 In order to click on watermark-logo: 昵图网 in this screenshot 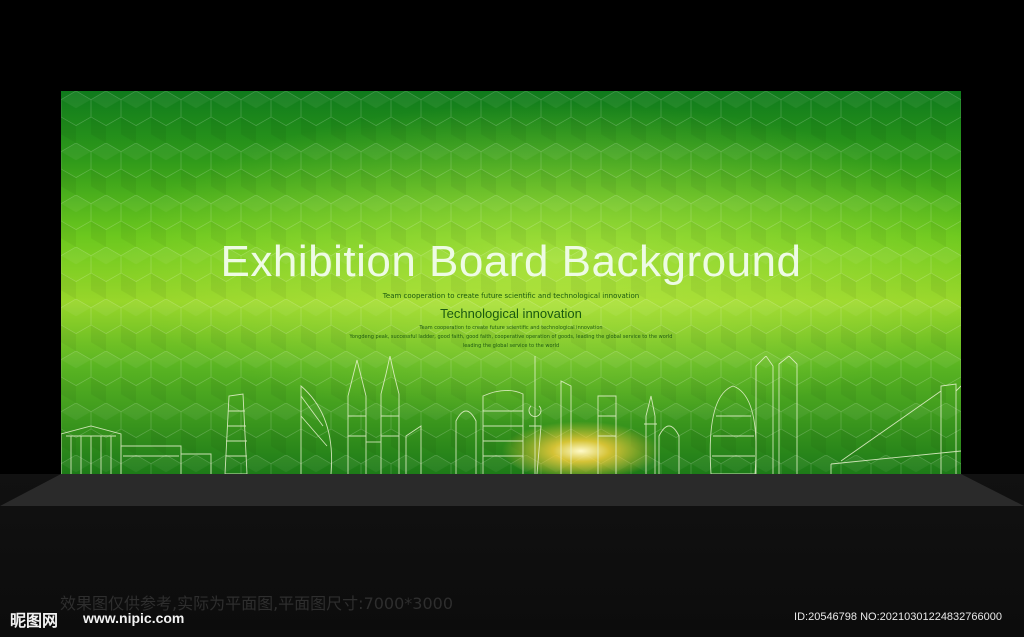, I will do `click(34, 620)`.